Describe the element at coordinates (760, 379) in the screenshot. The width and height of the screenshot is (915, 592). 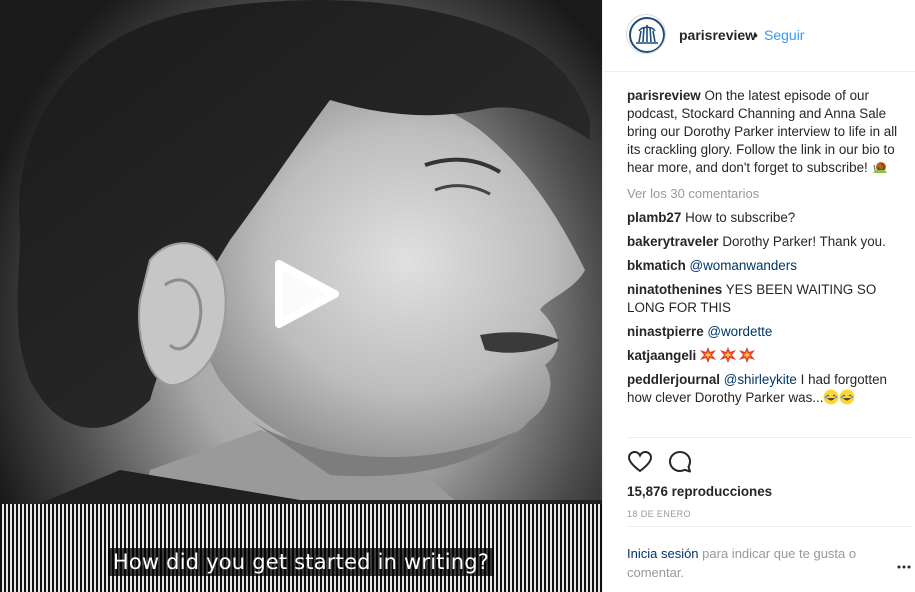
I see `comment-mention: @shirleykite` at that location.